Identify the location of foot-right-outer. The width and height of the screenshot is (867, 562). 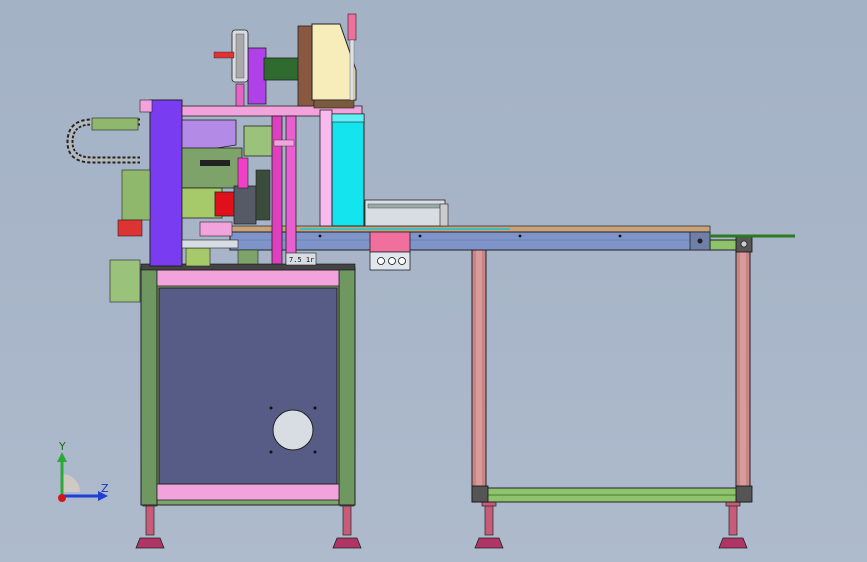
(733, 524).